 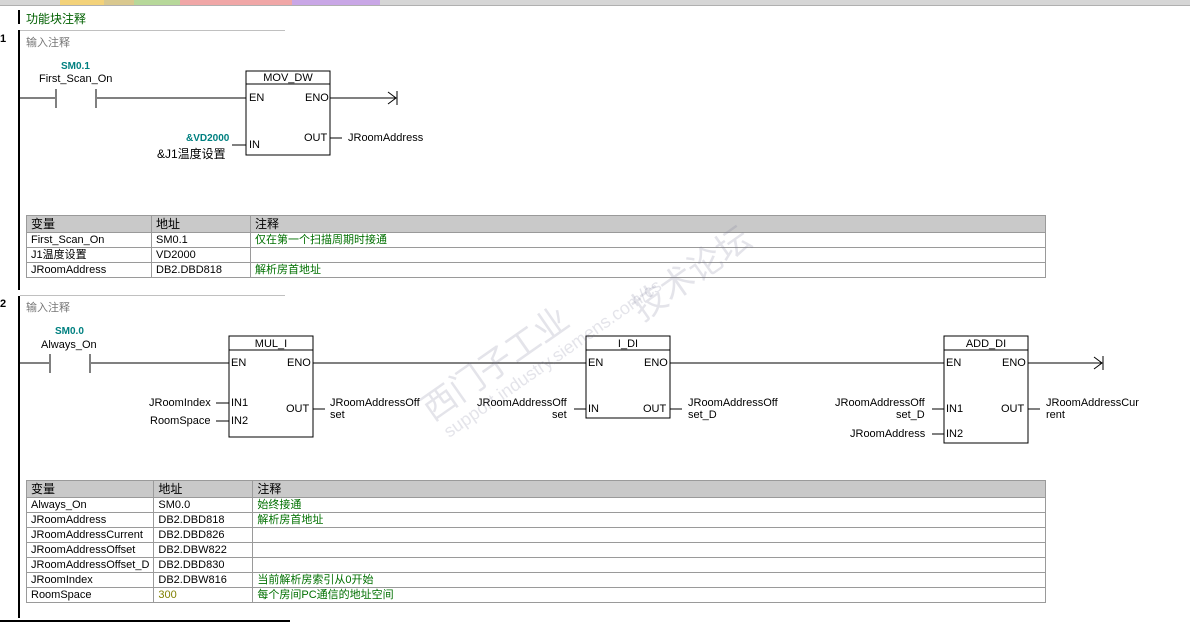 What do you see at coordinates (191, 153) in the screenshot?
I see `in-operand: &J1温度设置` at bounding box center [191, 153].